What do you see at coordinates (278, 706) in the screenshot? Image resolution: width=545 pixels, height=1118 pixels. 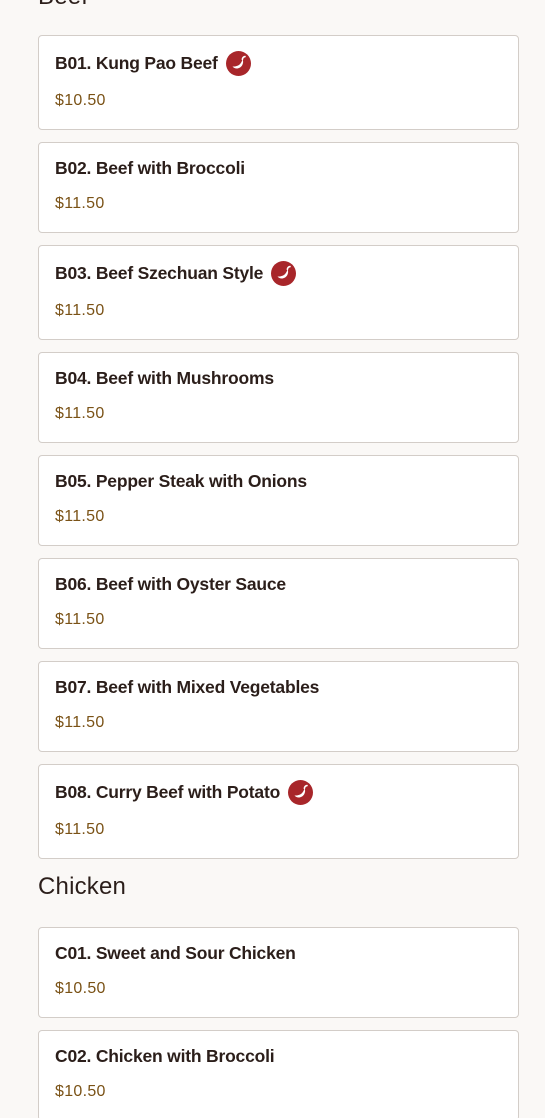 I see `menu-item-b07: B07. Beef with Mixed Vegetables $11.50` at bounding box center [278, 706].